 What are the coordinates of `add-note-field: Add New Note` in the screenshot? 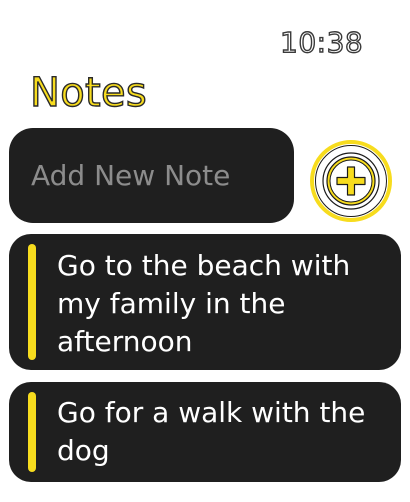 It's located at (151, 175).